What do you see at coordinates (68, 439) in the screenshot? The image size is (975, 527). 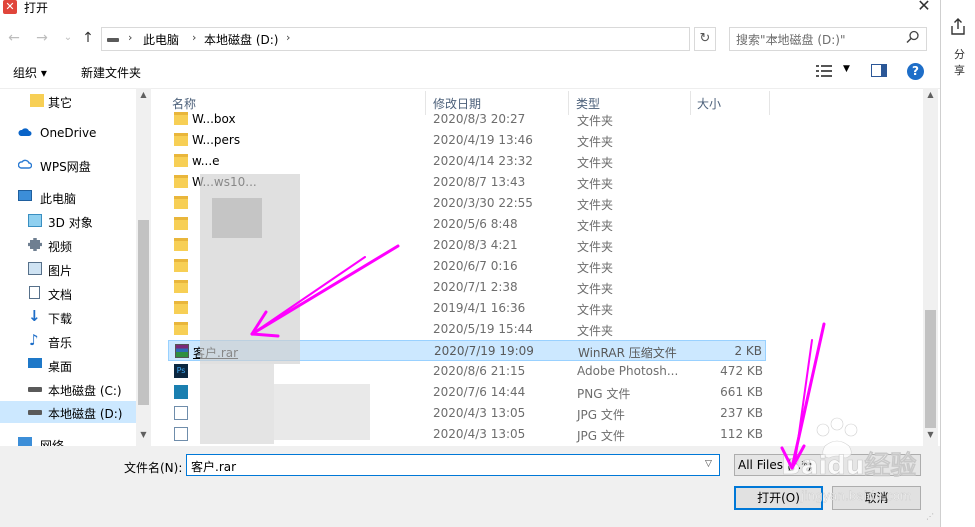 I see `sidebar-item-network: 网络` at bounding box center [68, 439].